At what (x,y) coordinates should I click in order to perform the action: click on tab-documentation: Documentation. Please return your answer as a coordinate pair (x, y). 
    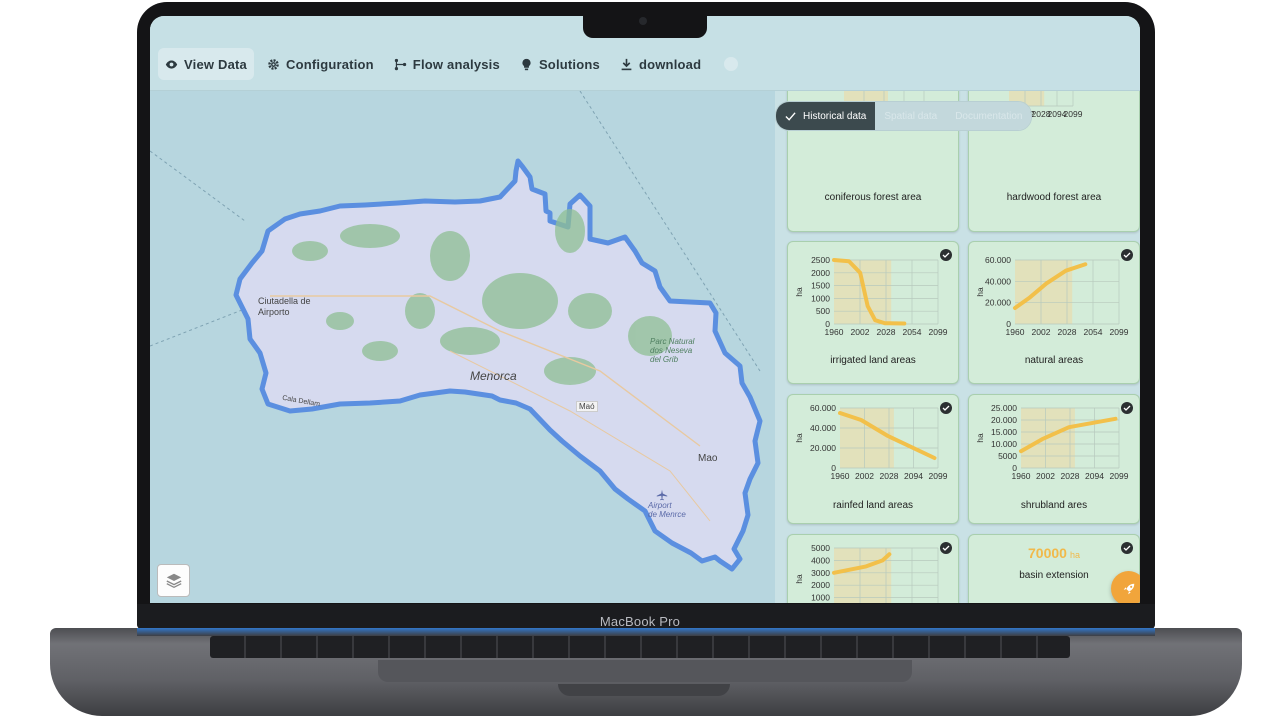
    Looking at the image, I should click on (989, 116).